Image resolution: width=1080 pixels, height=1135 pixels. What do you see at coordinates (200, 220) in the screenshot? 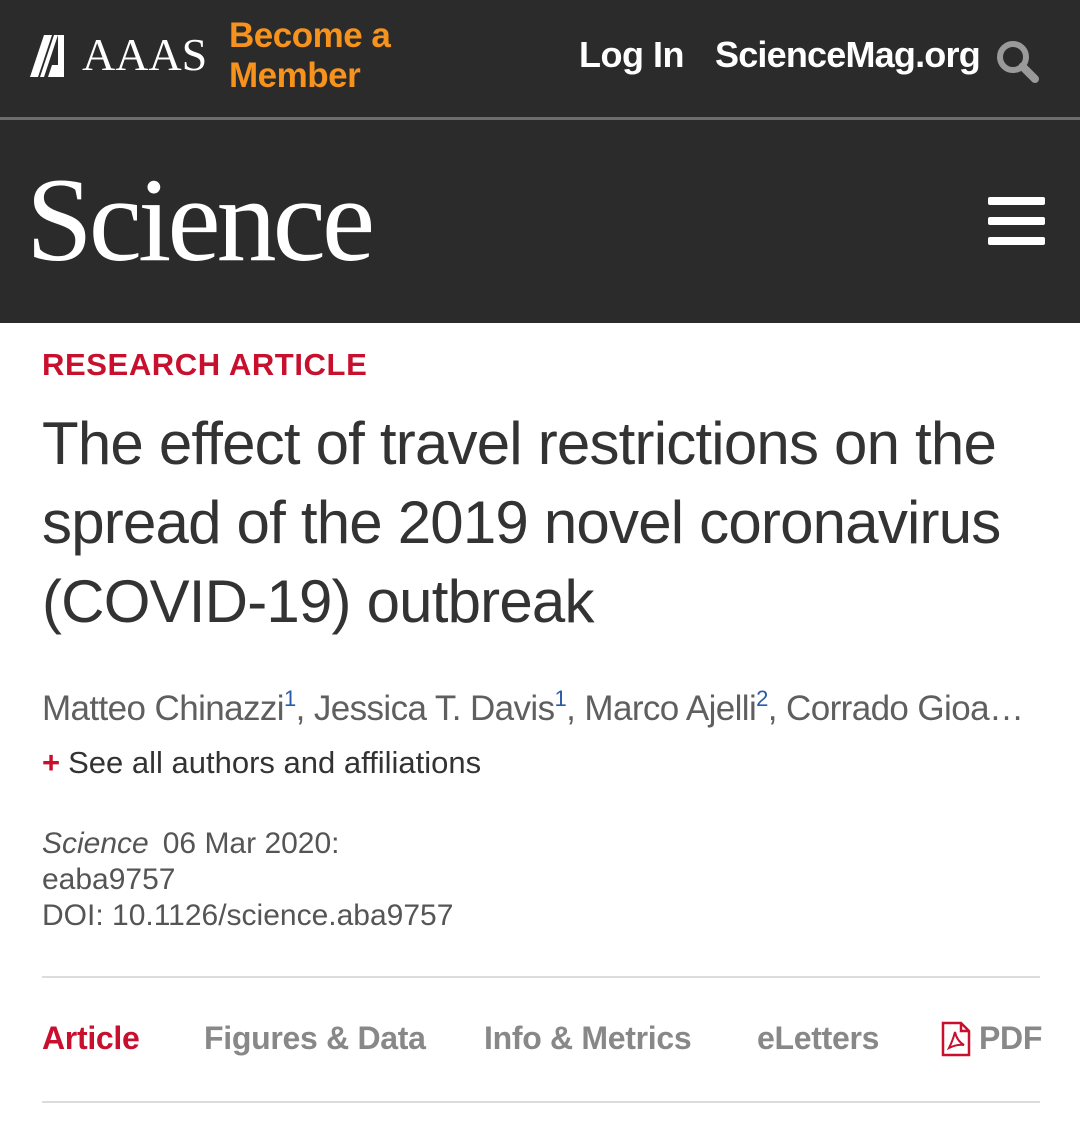
I see `science-logo: Science` at bounding box center [200, 220].